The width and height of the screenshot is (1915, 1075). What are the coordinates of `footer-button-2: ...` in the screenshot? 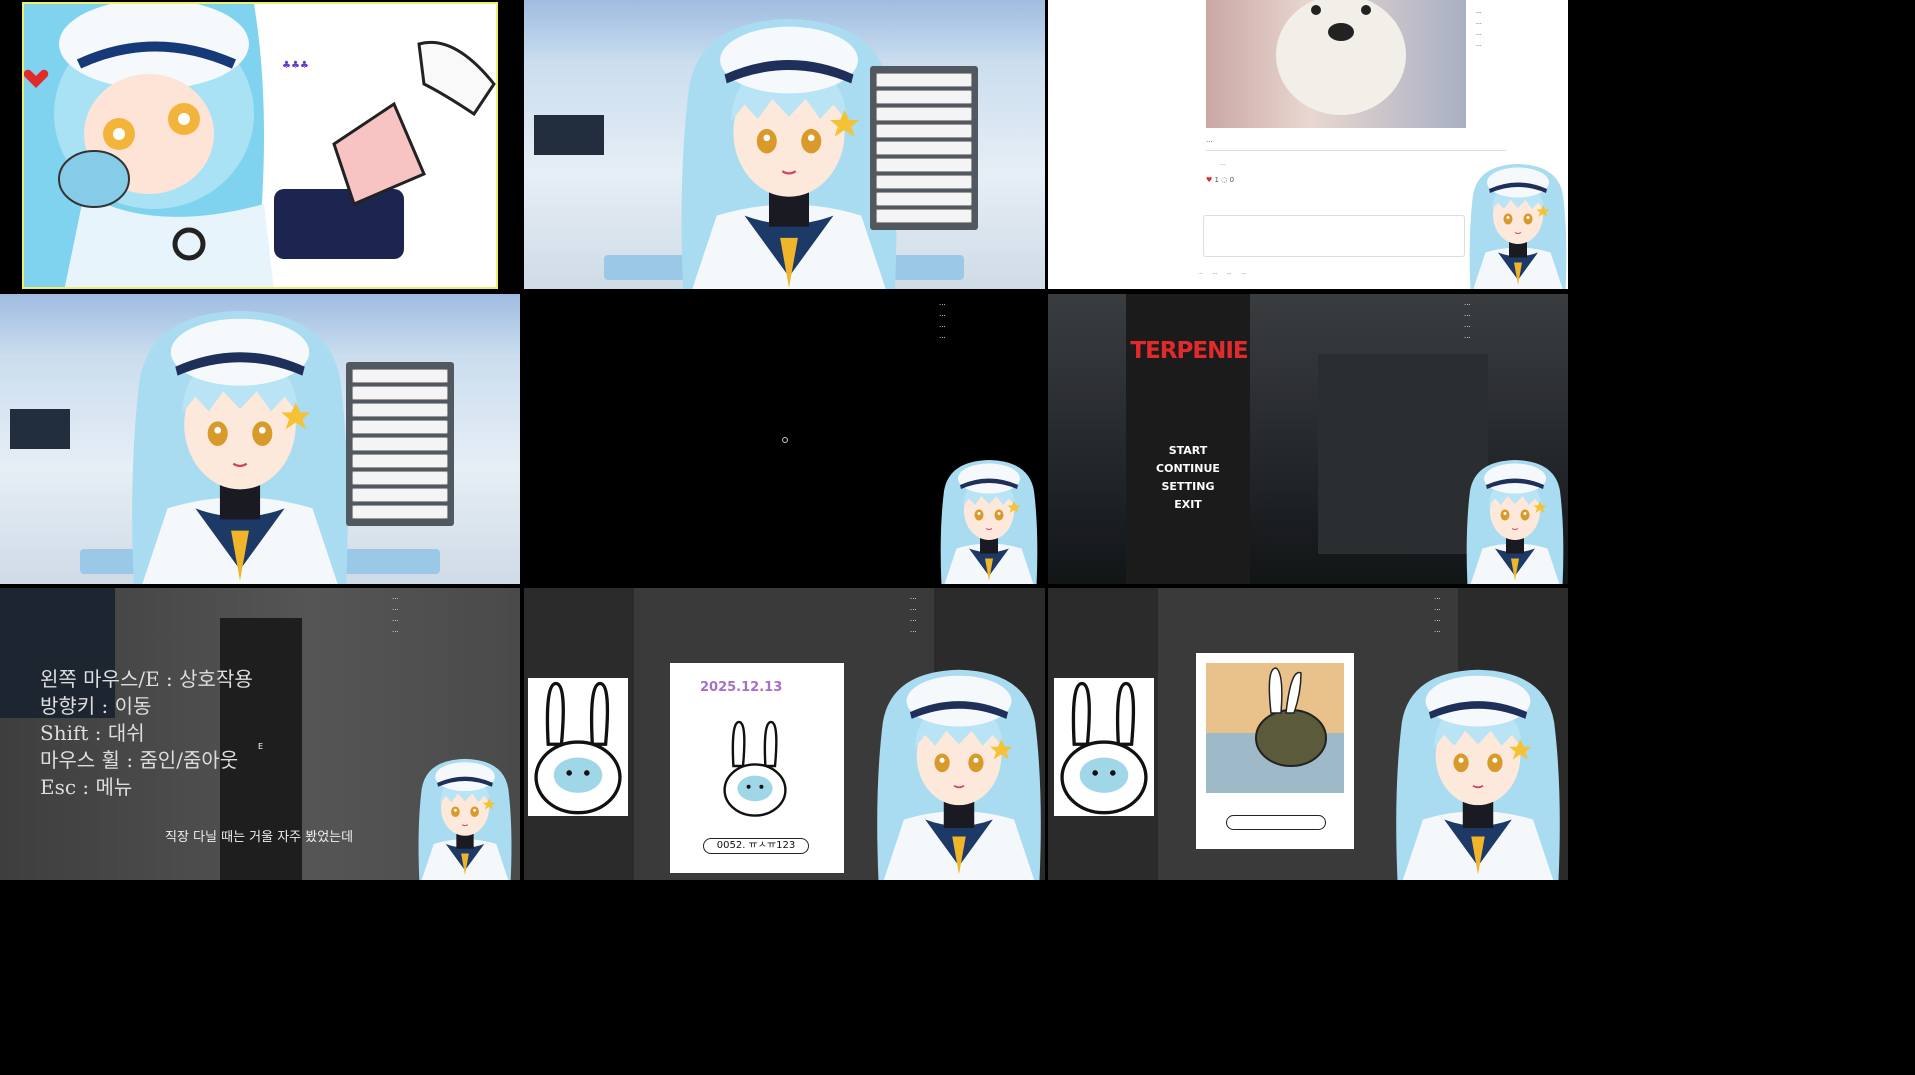 It's located at (1214, 273).